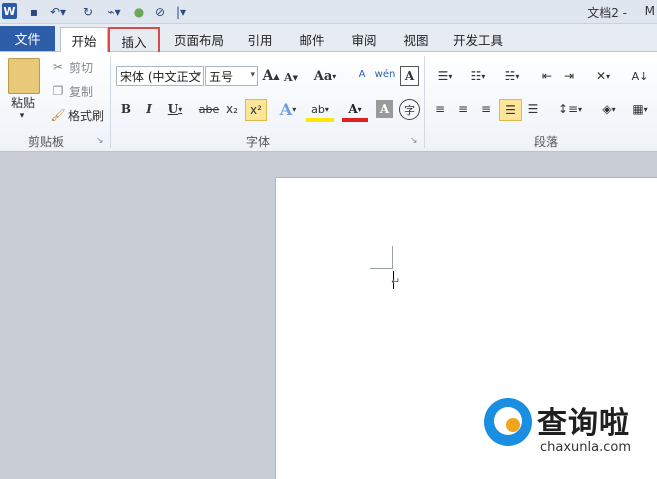 The width and height of the screenshot is (657, 479). What do you see at coordinates (81, 67) in the screenshot?
I see `cut-button: 剪切` at bounding box center [81, 67].